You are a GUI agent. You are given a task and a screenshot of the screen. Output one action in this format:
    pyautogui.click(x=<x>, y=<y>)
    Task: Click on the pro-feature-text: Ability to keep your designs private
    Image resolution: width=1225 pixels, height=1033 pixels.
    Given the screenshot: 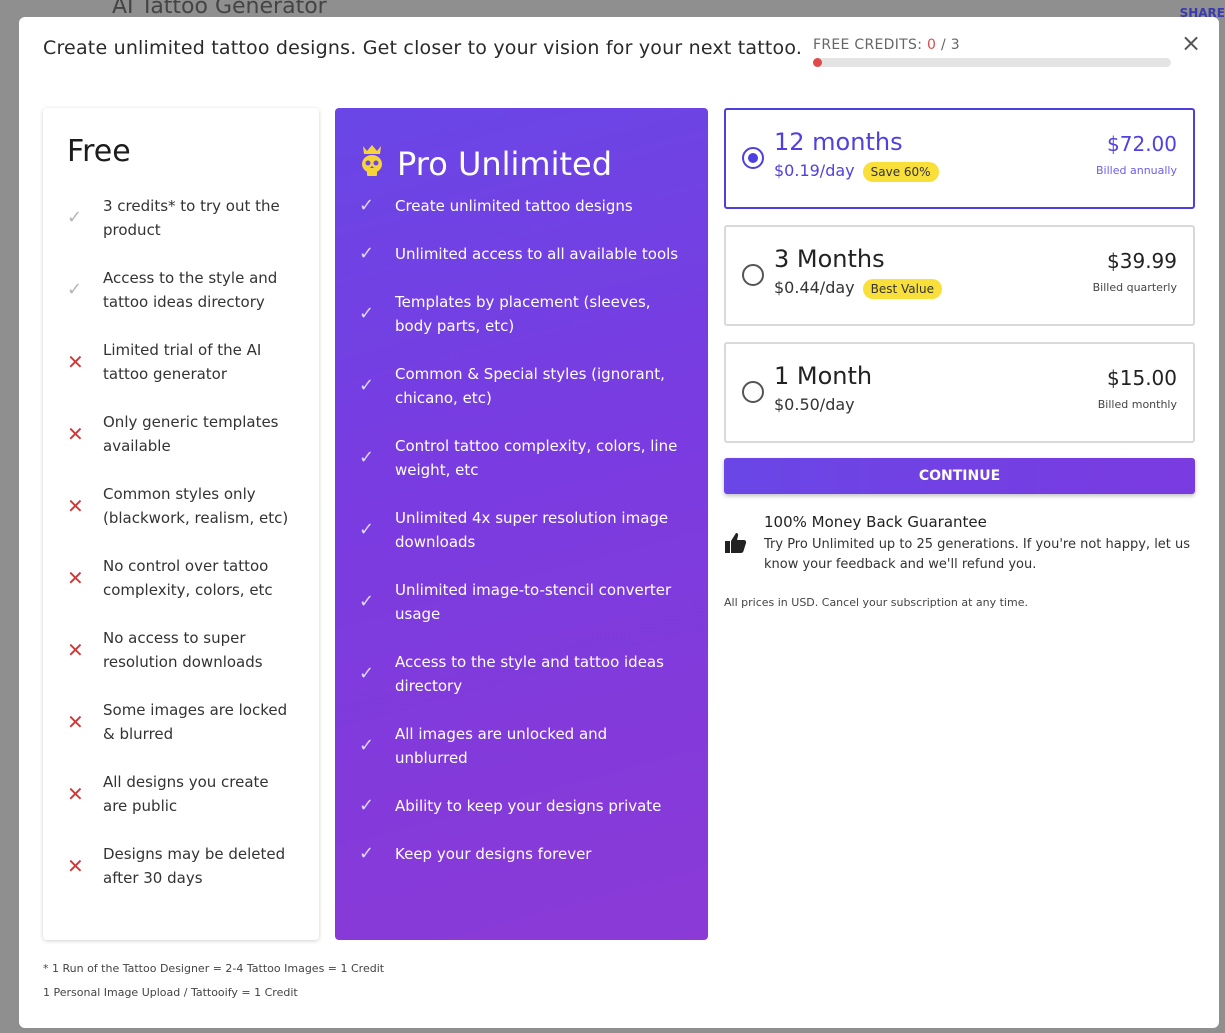 What is the action you would take?
    pyautogui.click(x=528, y=806)
    